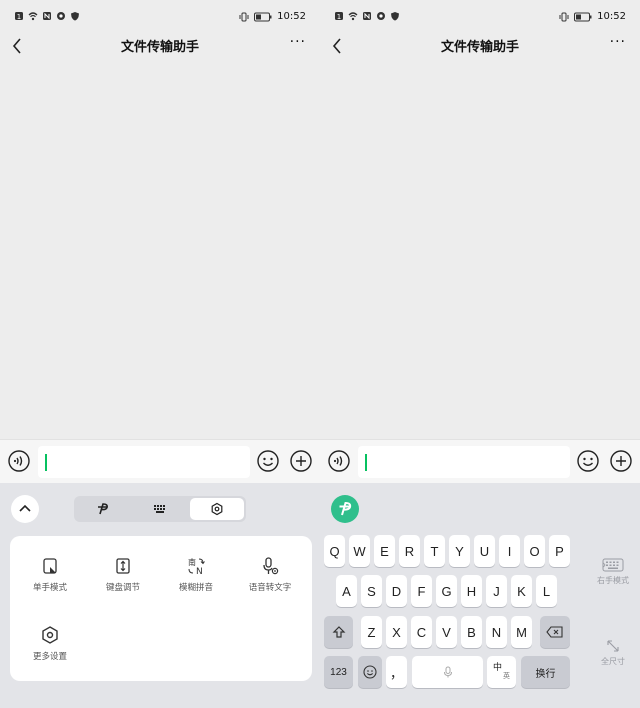 This screenshot has height=708, width=640. What do you see at coordinates (396, 591) in the screenshot?
I see `key-d: D` at bounding box center [396, 591].